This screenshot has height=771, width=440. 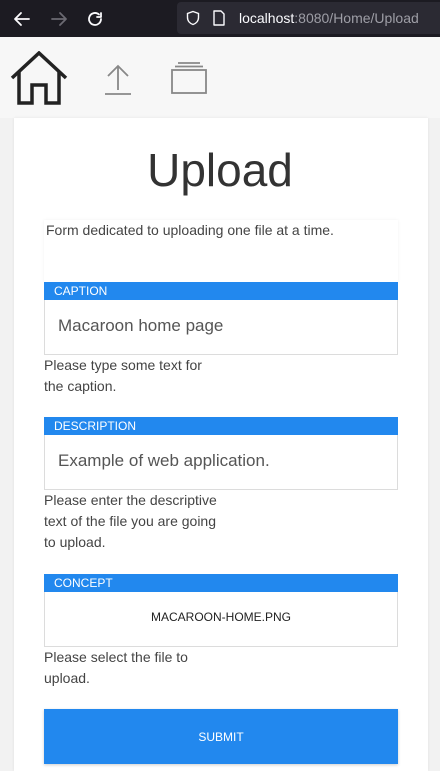 I want to click on url-bar: localhost:8080/Home/Upload, so click(x=308, y=18).